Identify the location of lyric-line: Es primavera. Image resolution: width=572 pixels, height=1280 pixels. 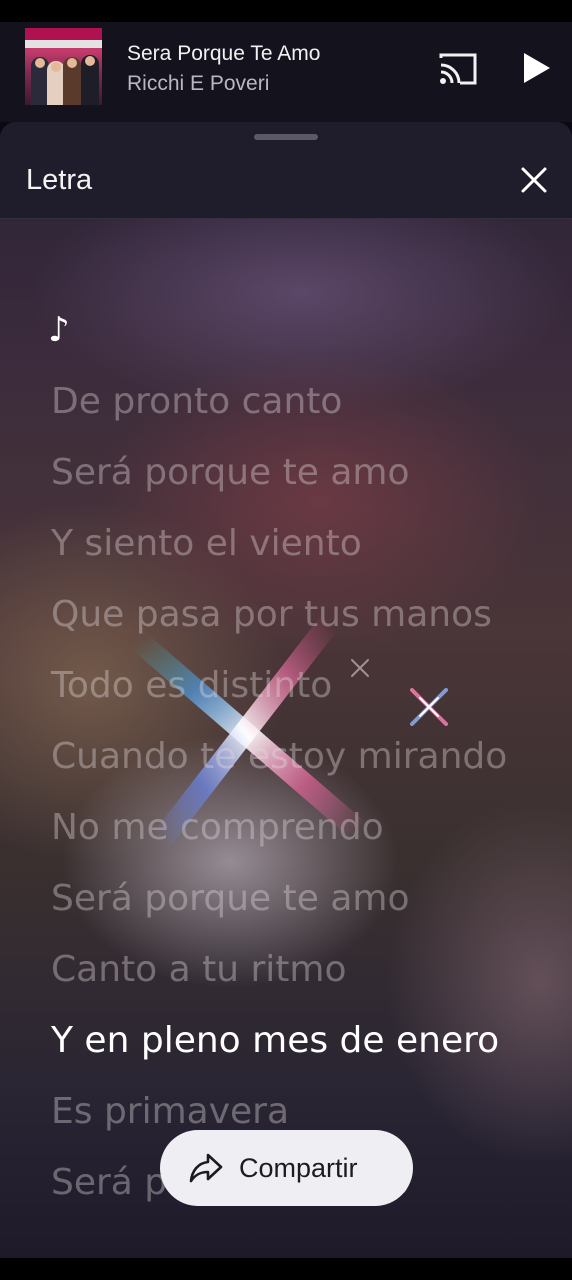
(170, 1111).